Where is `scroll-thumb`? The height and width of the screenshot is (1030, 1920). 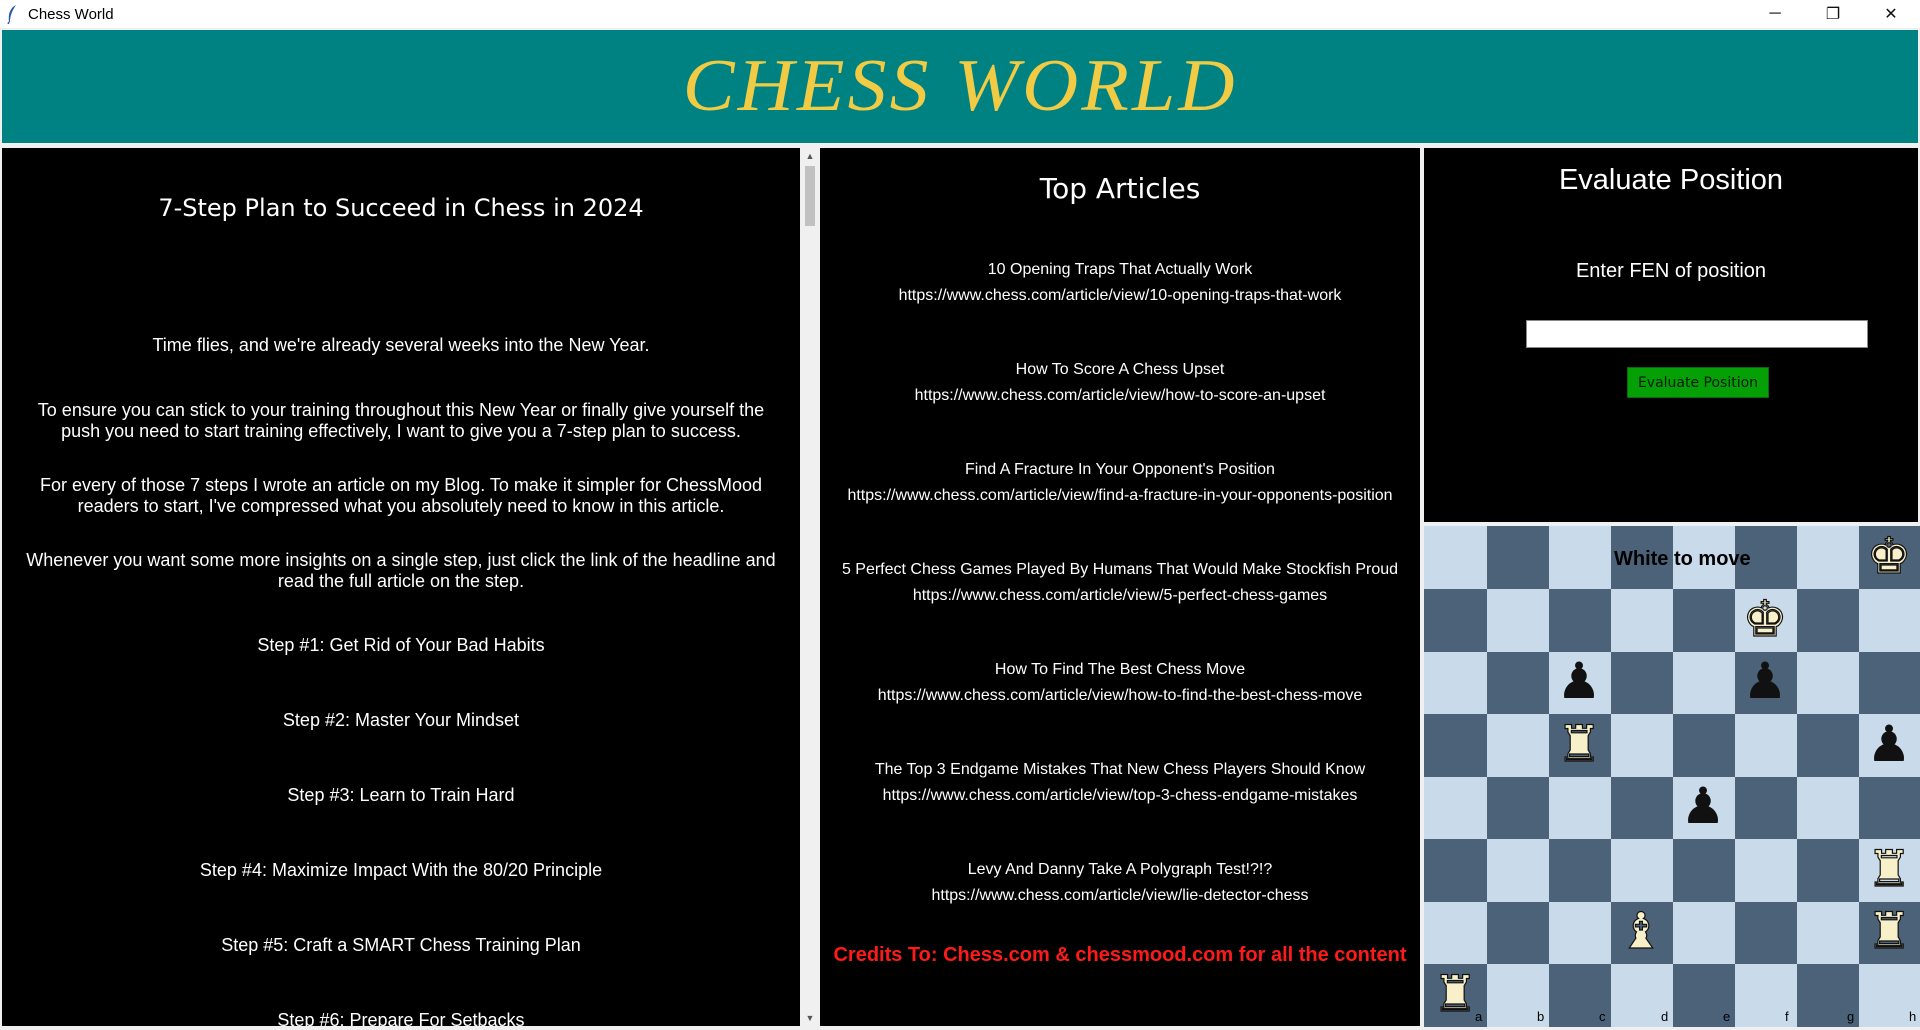
scroll-thumb is located at coordinates (810, 196).